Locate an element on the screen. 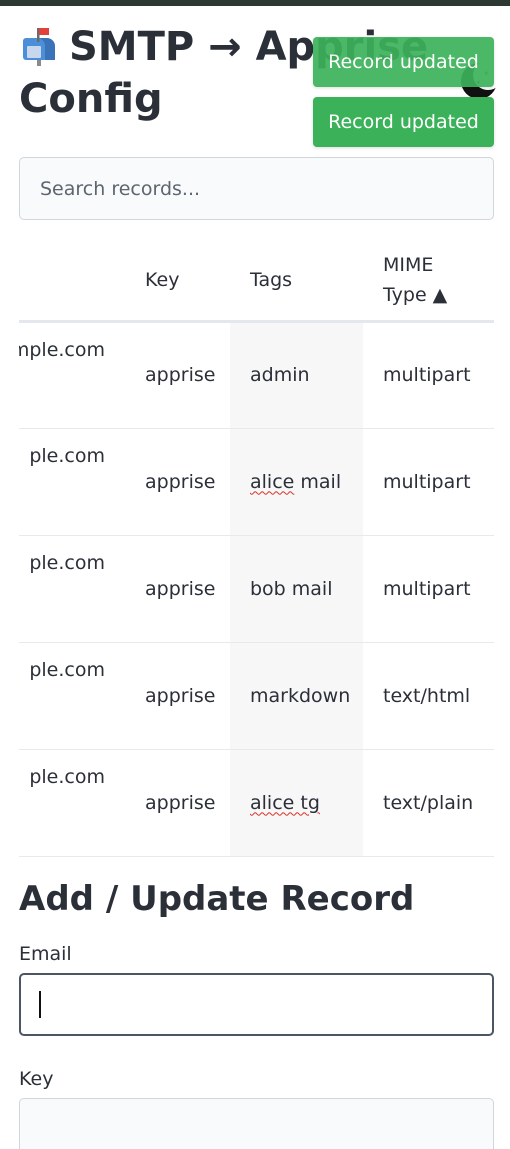  tag-spell-flagged: alice tg is located at coordinates (285, 802).